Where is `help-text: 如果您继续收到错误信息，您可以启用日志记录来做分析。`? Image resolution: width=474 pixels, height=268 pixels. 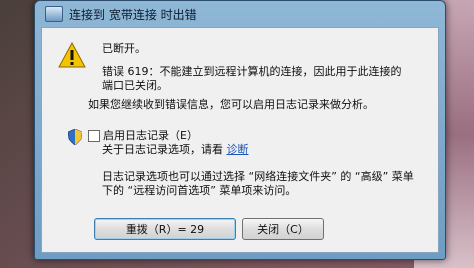
help-text: 如果您继续收到错误信息，您可以启用日志记录来做分析。 is located at coordinates (231, 104).